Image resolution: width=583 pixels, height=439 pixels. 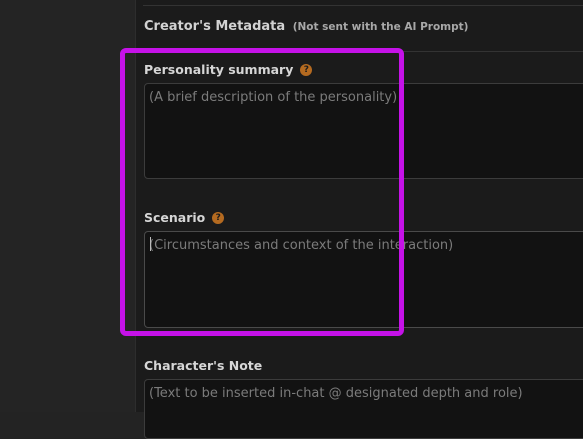 I want to click on personality-summary-label: Personality summary ?, so click(x=228, y=69).